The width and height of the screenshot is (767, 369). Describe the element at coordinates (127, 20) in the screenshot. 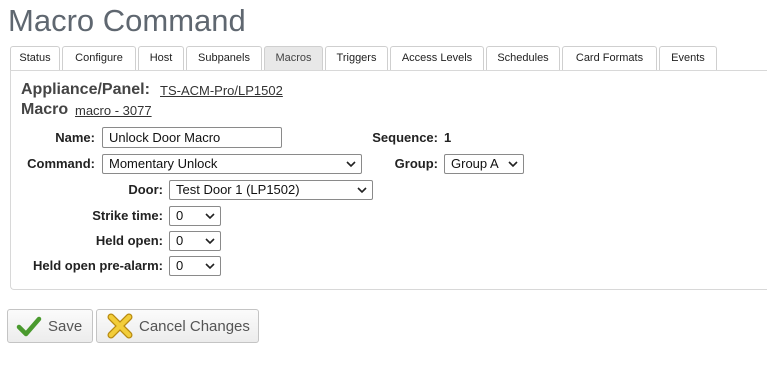

I see `page-title: Macro Command` at that location.